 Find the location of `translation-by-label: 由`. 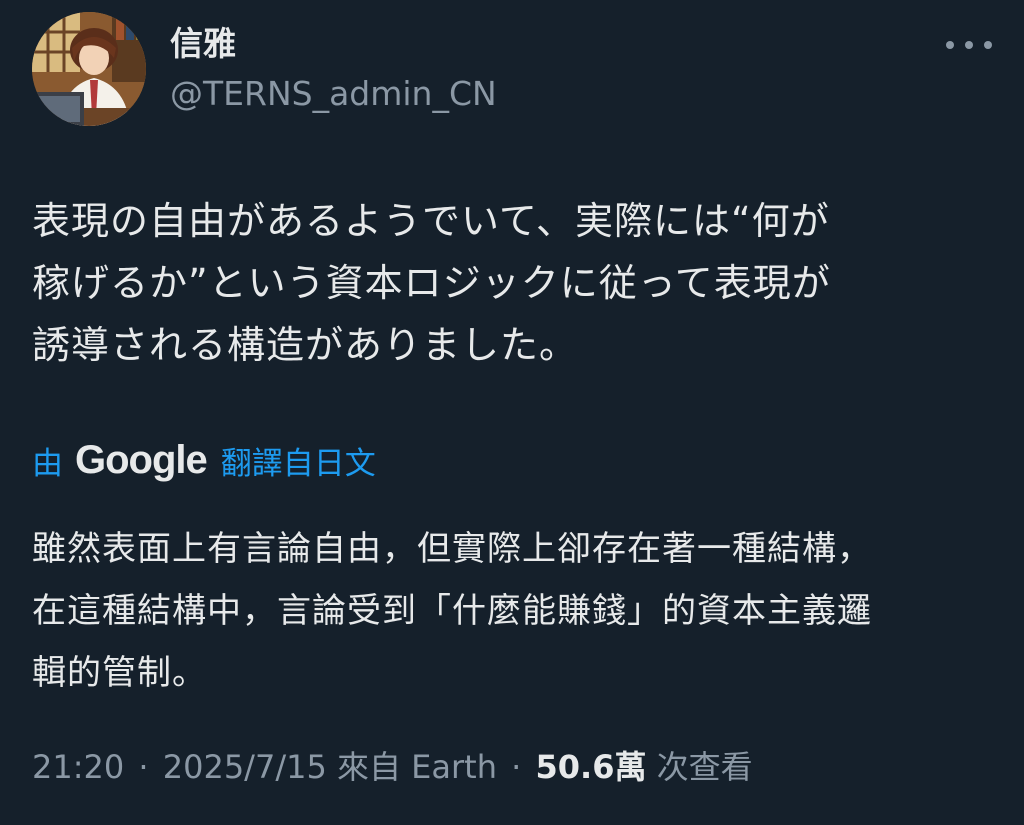

translation-by-label: 由 is located at coordinates (47, 463).